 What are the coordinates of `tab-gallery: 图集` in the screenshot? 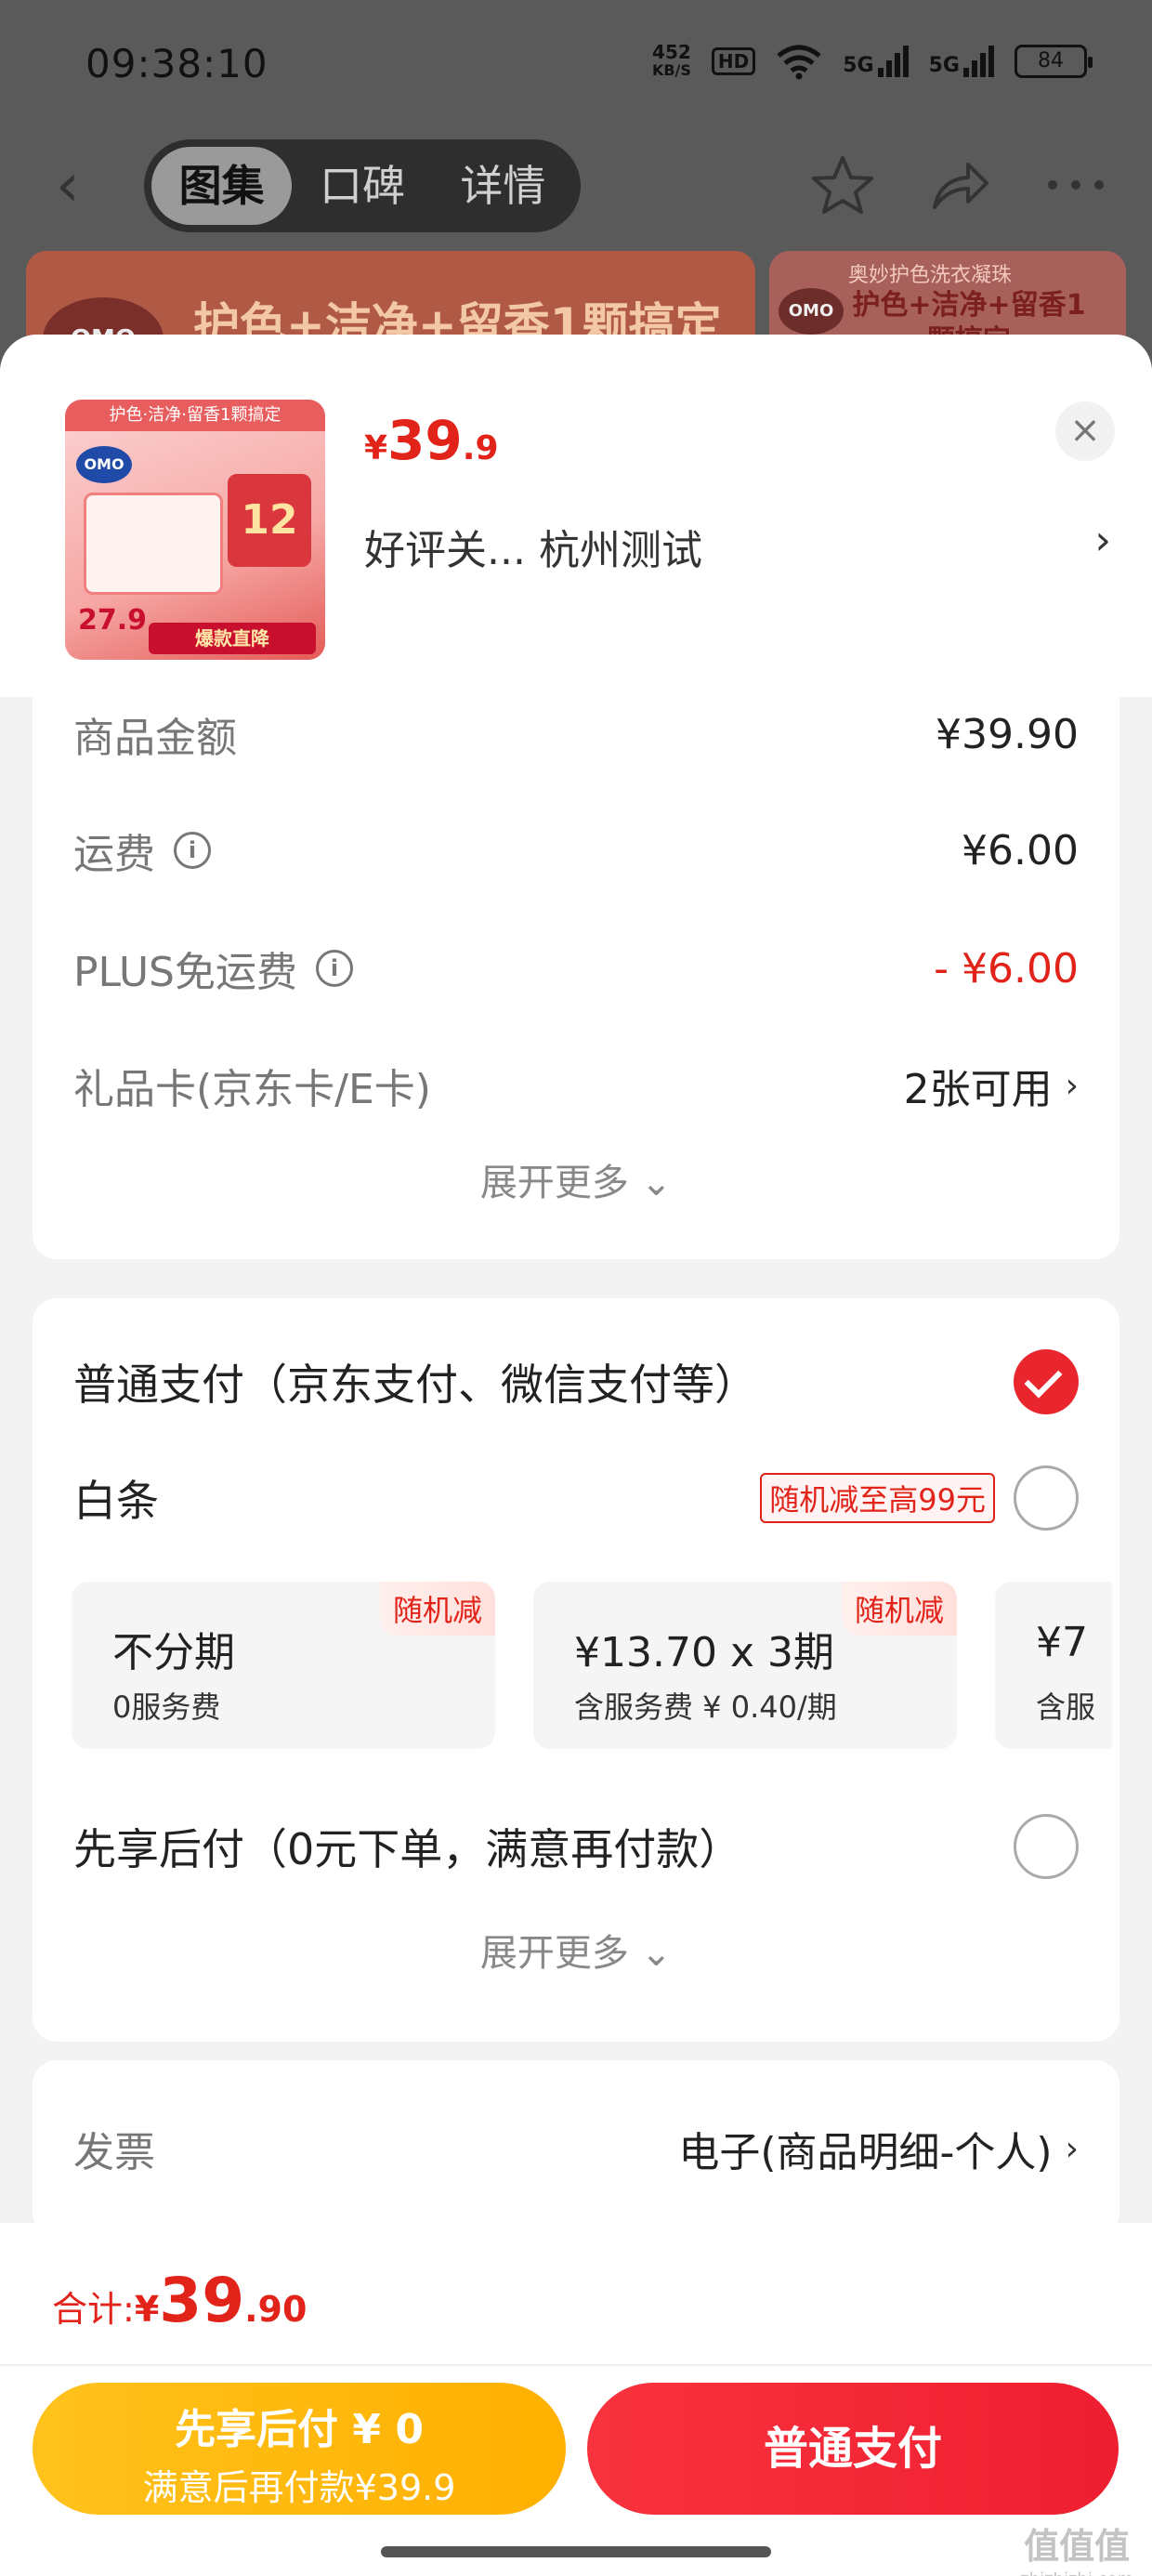 It's located at (222, 186).